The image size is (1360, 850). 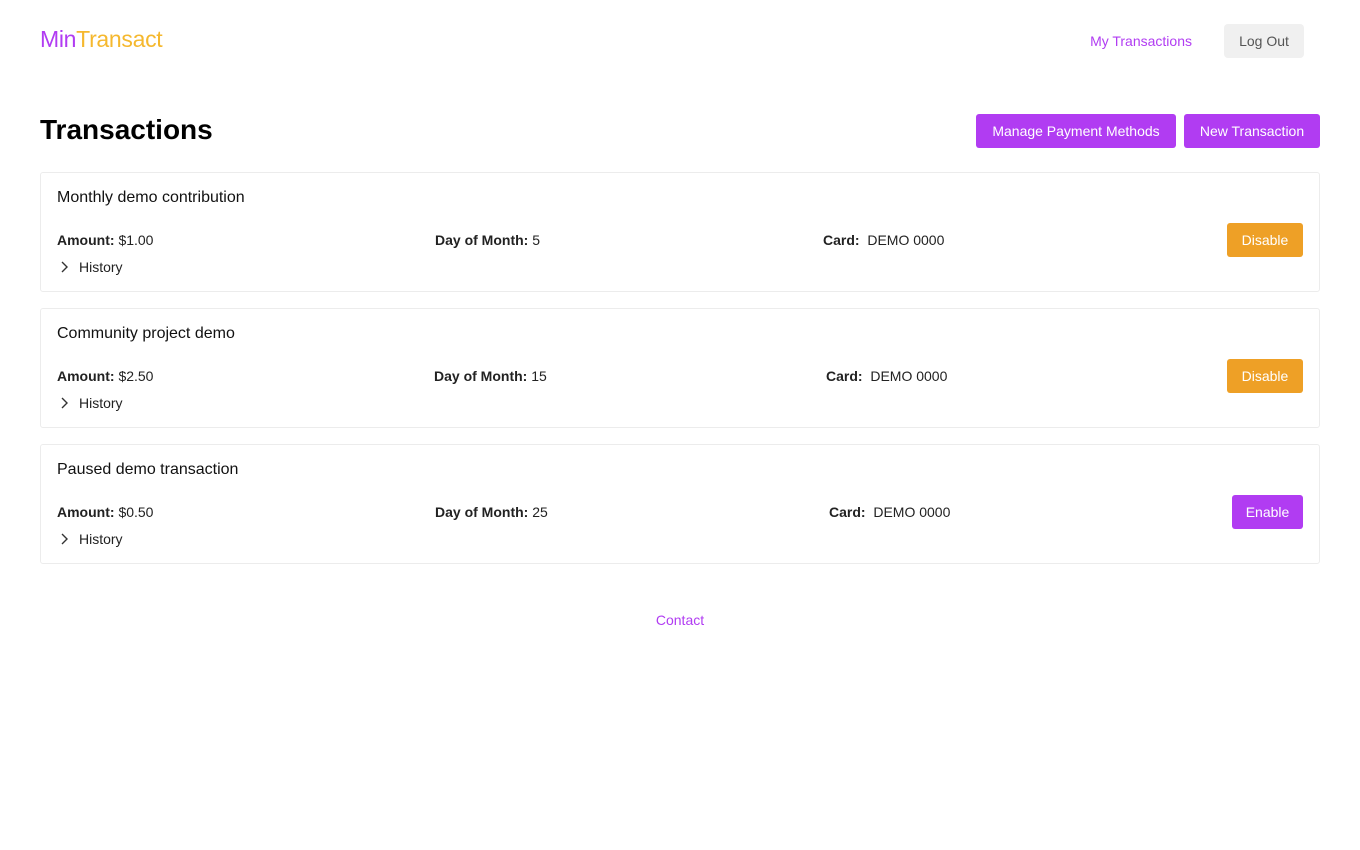 I want to click on day-value: 5, so click(x=536, y=240).